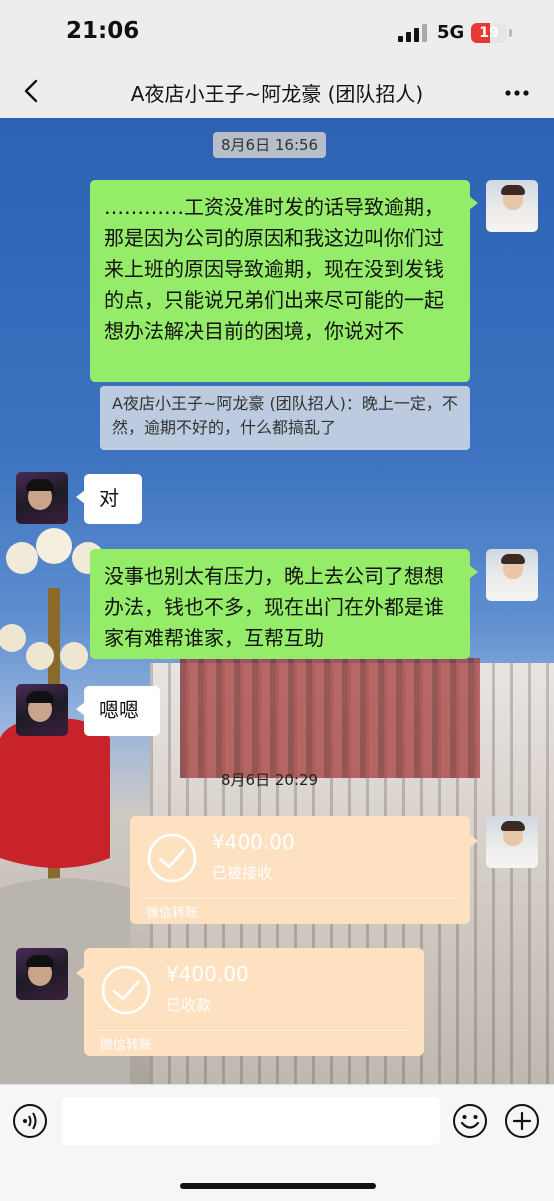  Describe the element at coordinates (470, 1121) in the screenshot. I see `emoji-icon` at that location.